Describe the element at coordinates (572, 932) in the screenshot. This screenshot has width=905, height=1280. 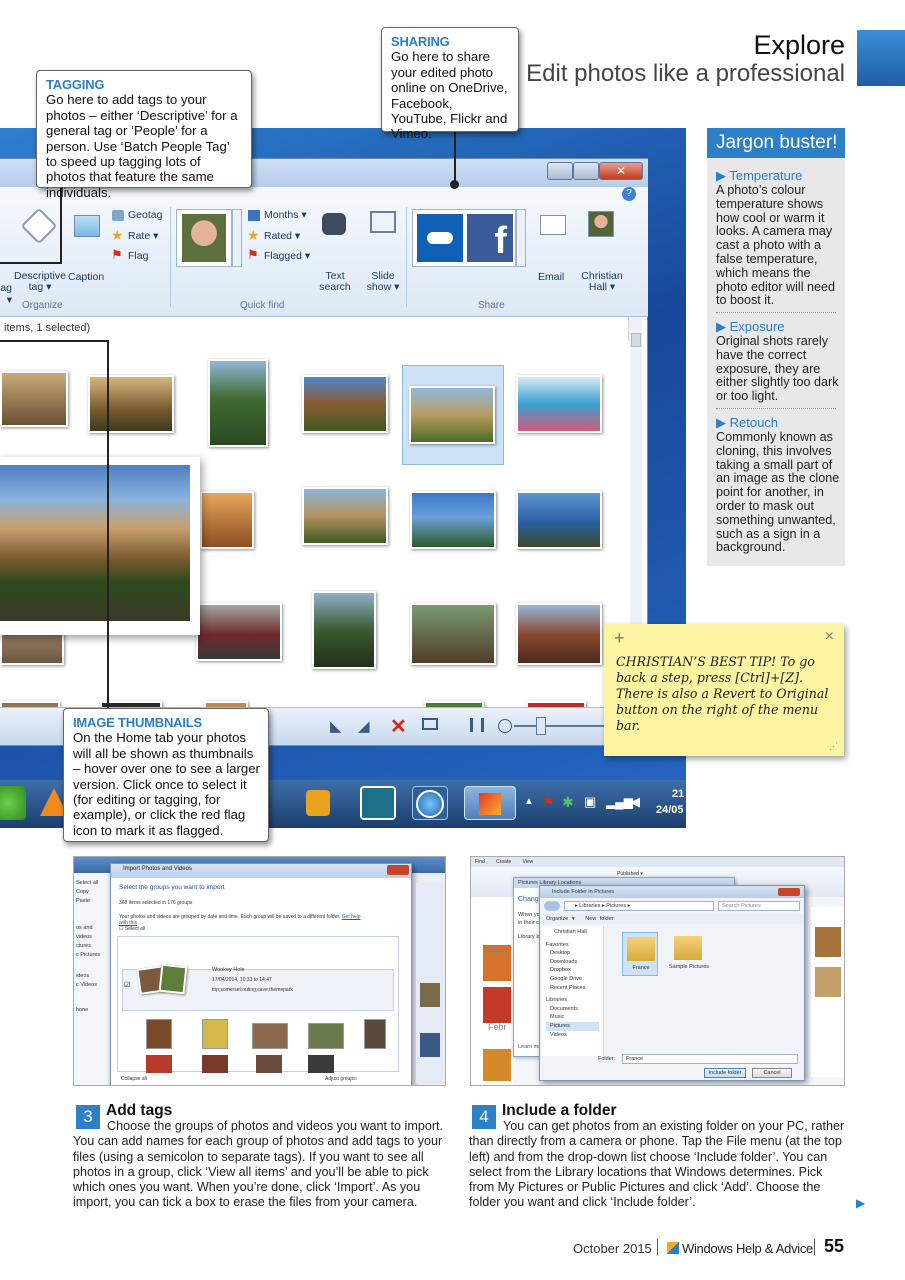
I see `nav-item: Christian Hall` at that location.